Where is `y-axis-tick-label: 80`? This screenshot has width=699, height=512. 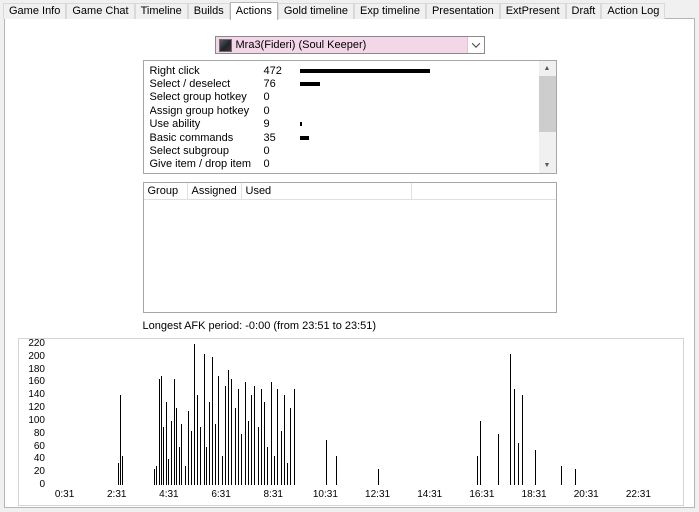 y-axis-tick-label: 80 is located at coordinates (39, 433).